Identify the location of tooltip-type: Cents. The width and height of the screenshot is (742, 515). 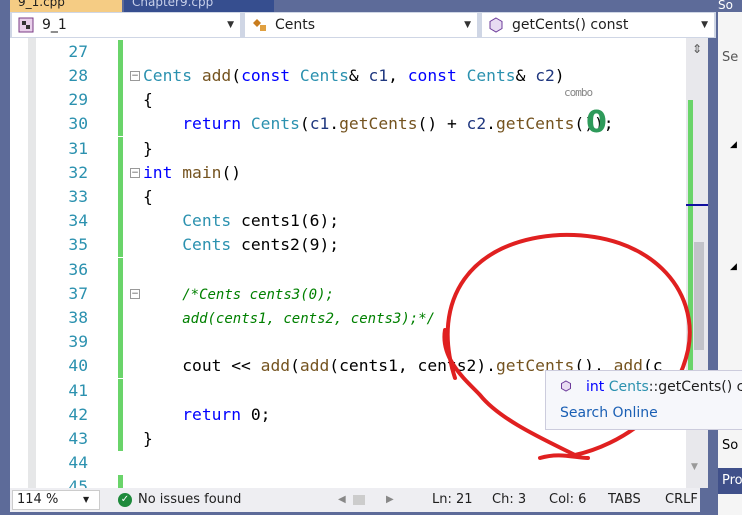
(628, 387).